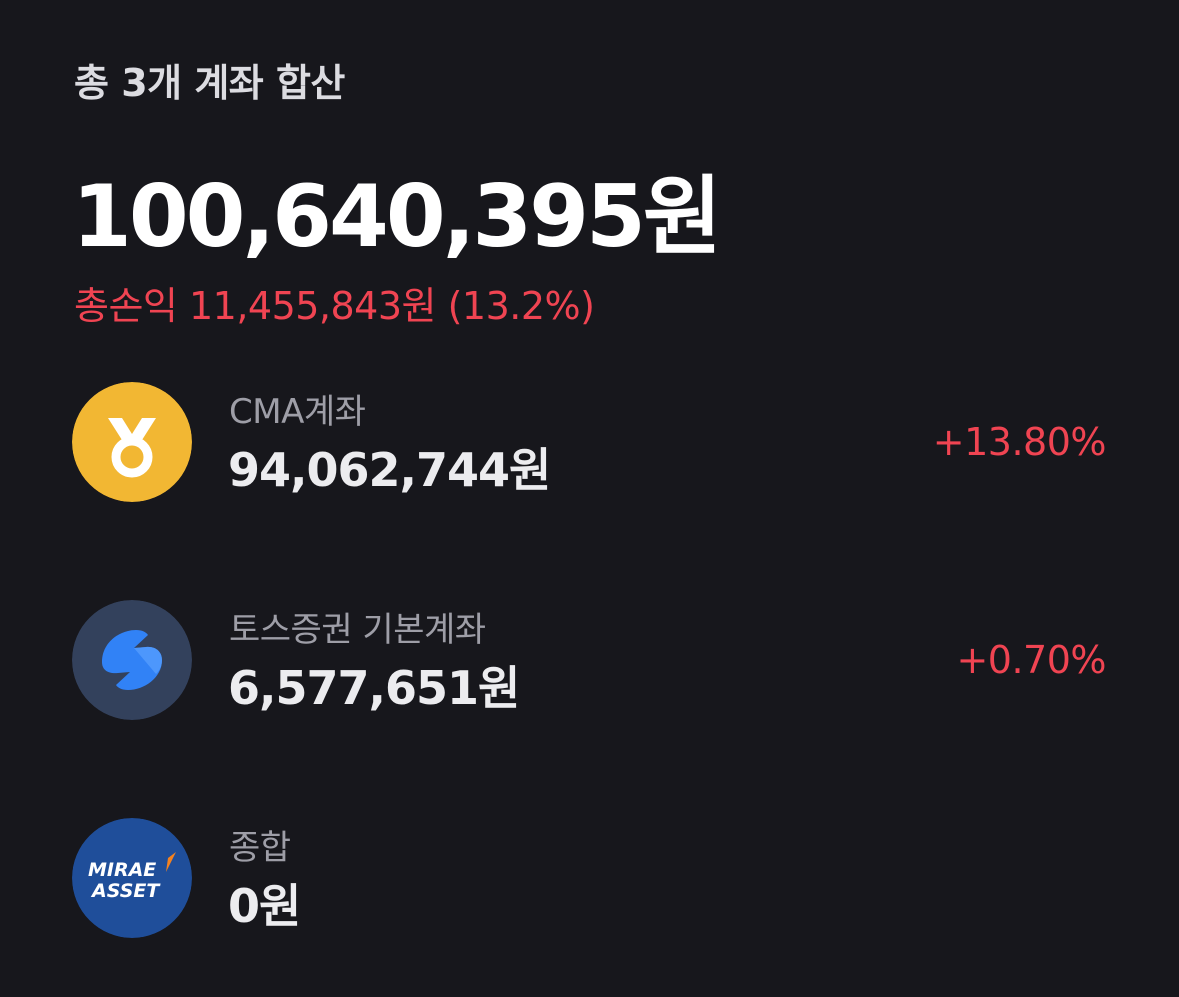  Describe the element at coordinates (125, 891) in the screenshot. I see `svg-text: ASSET` at that location.